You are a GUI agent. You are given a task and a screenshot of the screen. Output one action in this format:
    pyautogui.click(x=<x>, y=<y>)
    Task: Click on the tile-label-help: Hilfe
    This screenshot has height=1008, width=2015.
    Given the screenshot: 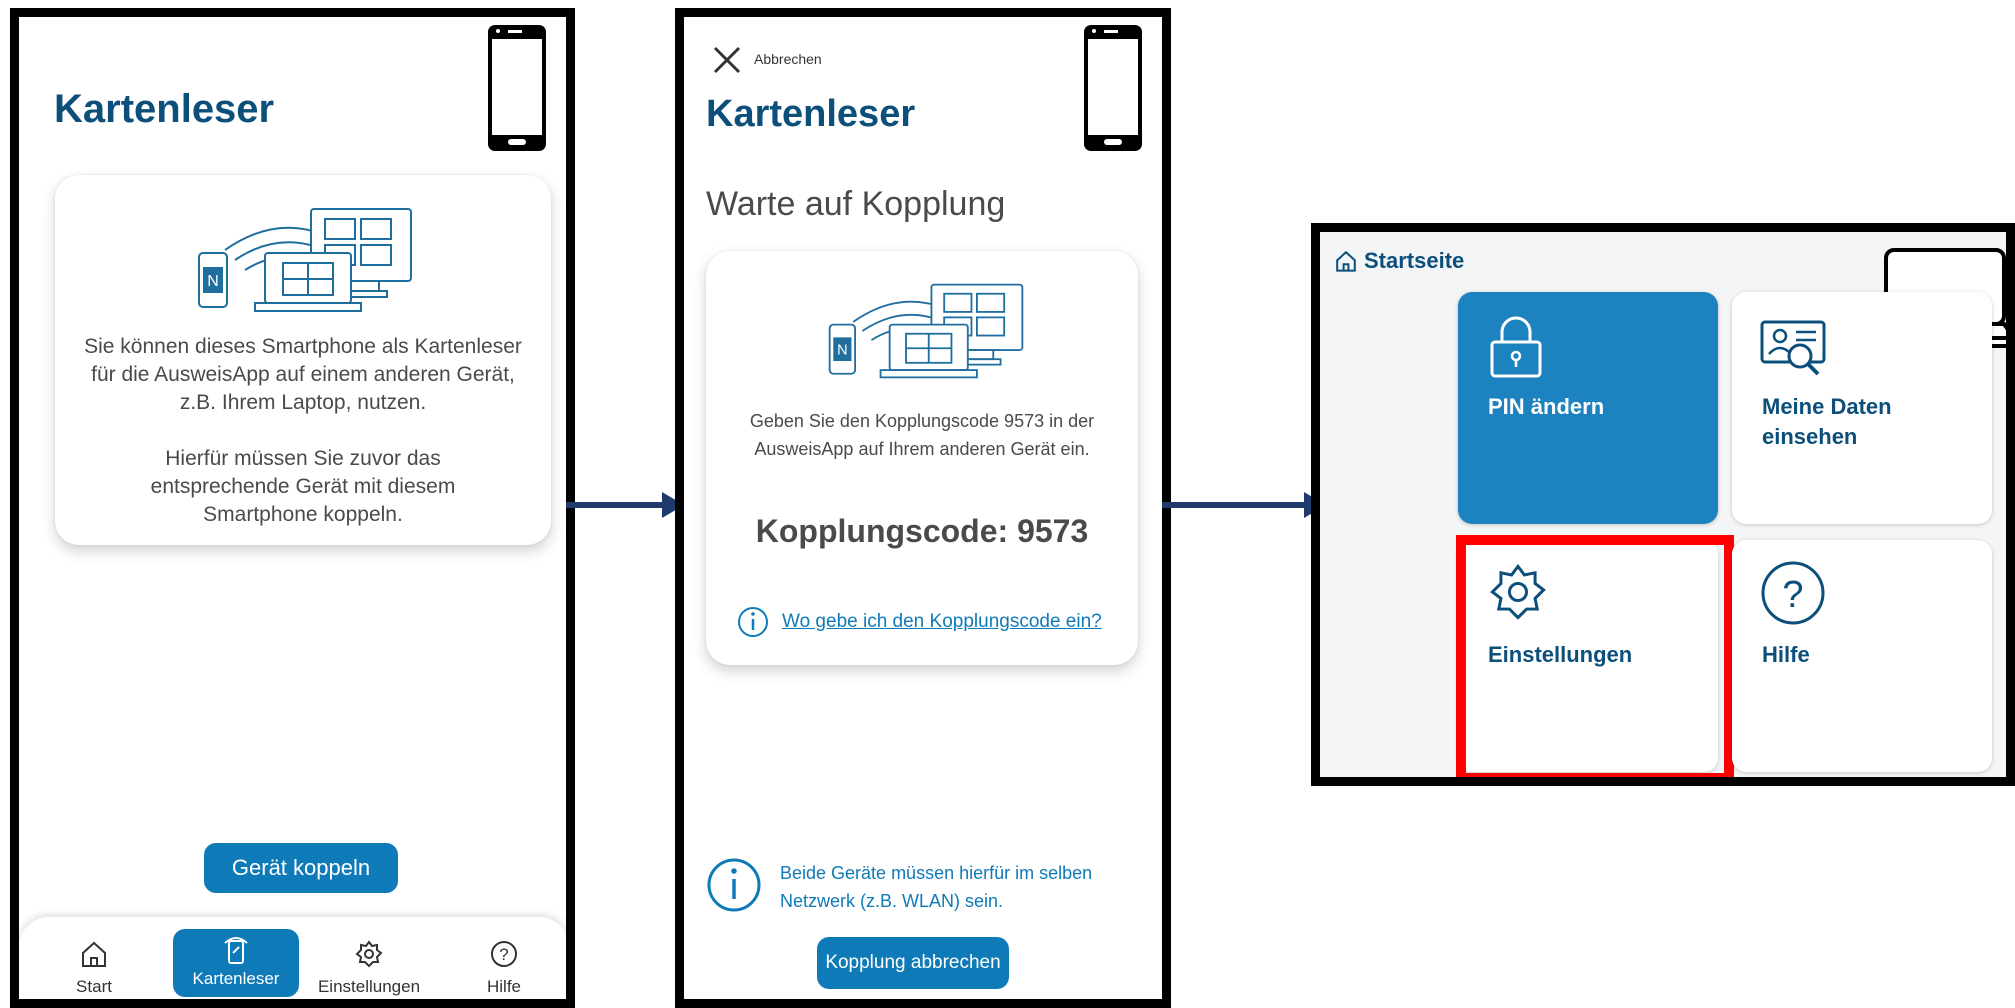 What is the action you would take?
    pyautogui.click(x=1786, y=654)
    